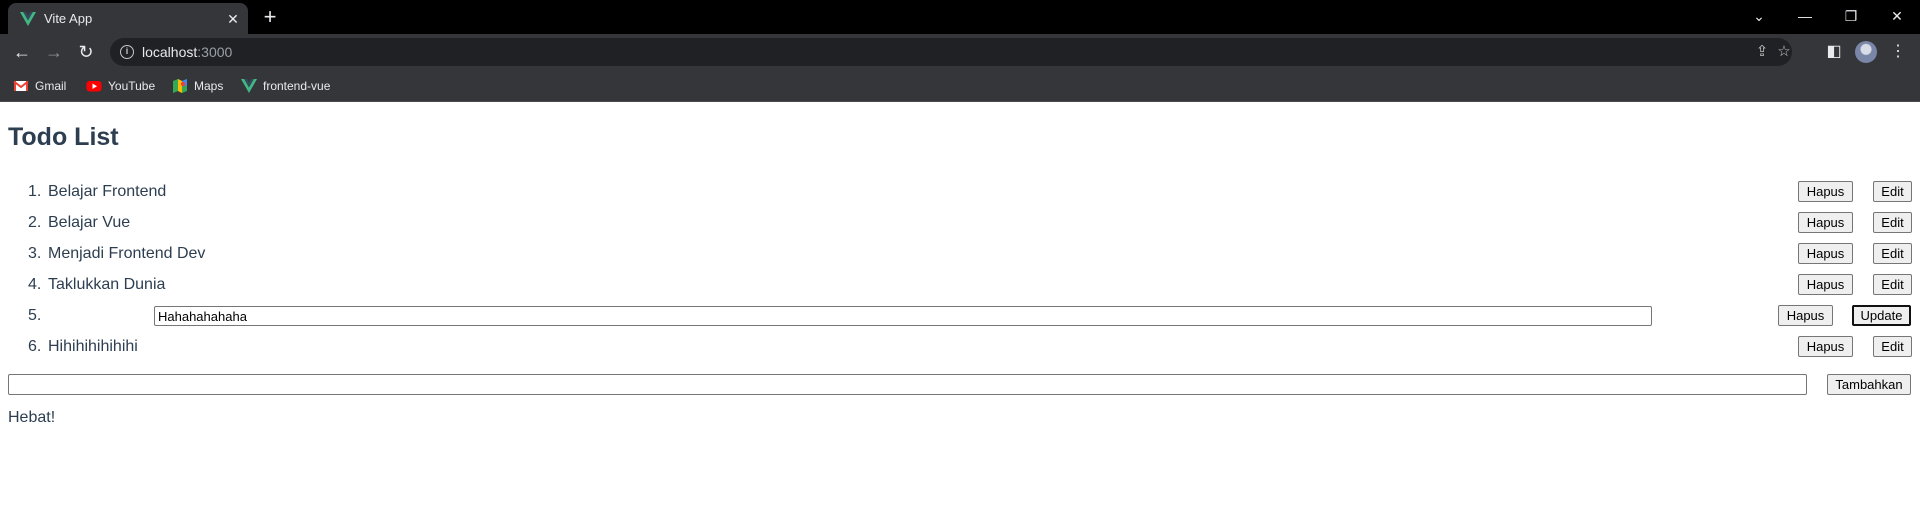  I want to click on bookmark-frontend-vue: frontend-vue, so click(285, 86).